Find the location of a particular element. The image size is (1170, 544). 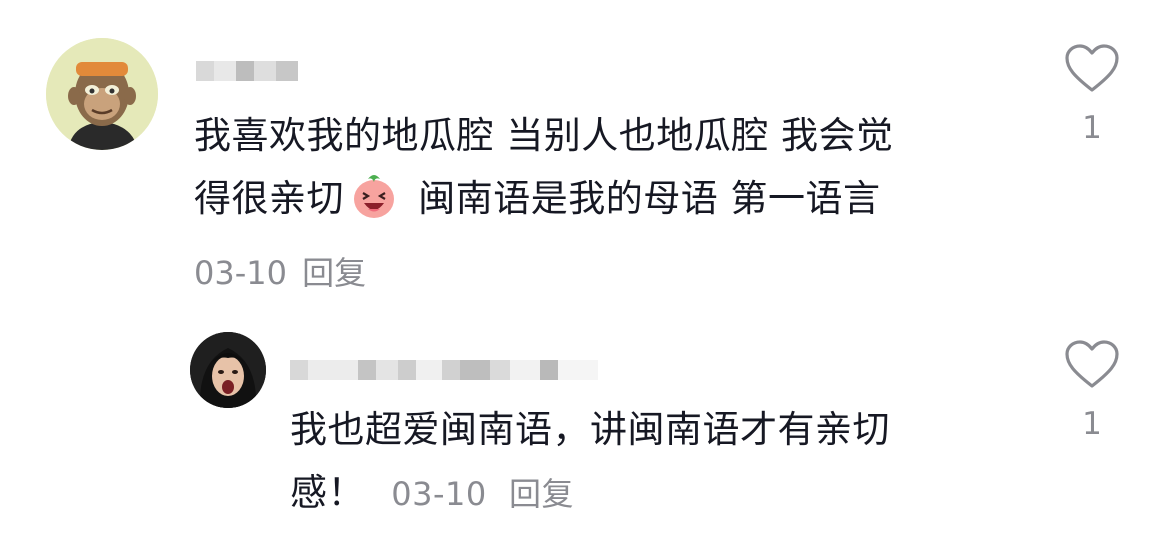

laughing-sweet-potato-emoji-icon is located at coordinates (374, 195).